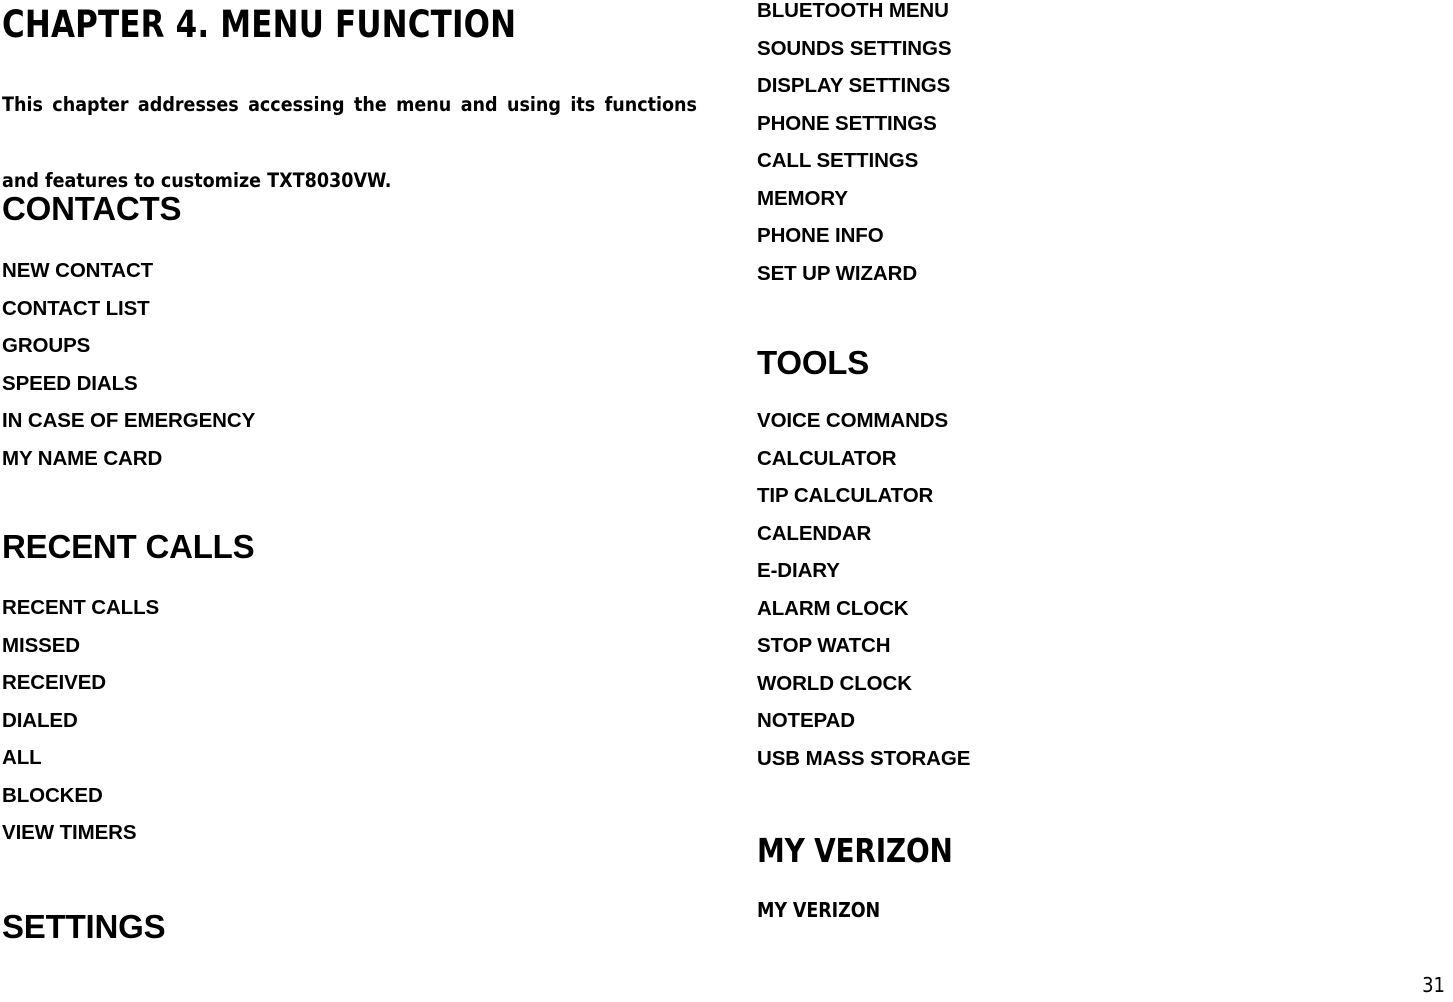 This screenshot has width=1453, height=1002. What do you see at coordinates (863, 684) in the screenshot?
I see `list-item: WORLD CLOCK` at bounding box center [863, 684].